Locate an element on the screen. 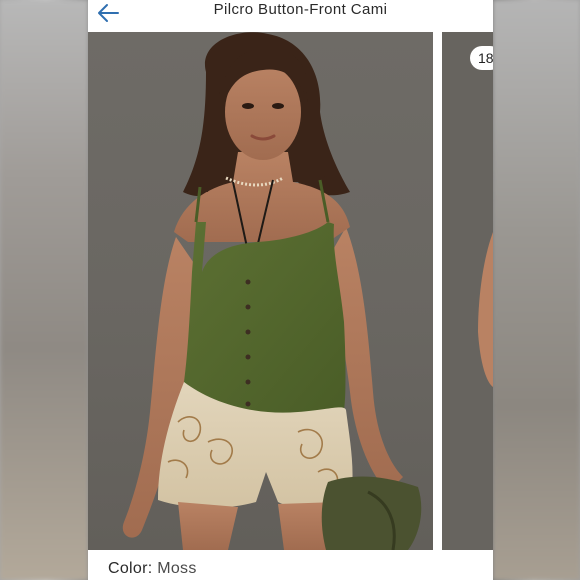 This screenshot has height=580, width=580. top-bar: Pilcro Button-Front Cami is located at coordinates (290, 16).